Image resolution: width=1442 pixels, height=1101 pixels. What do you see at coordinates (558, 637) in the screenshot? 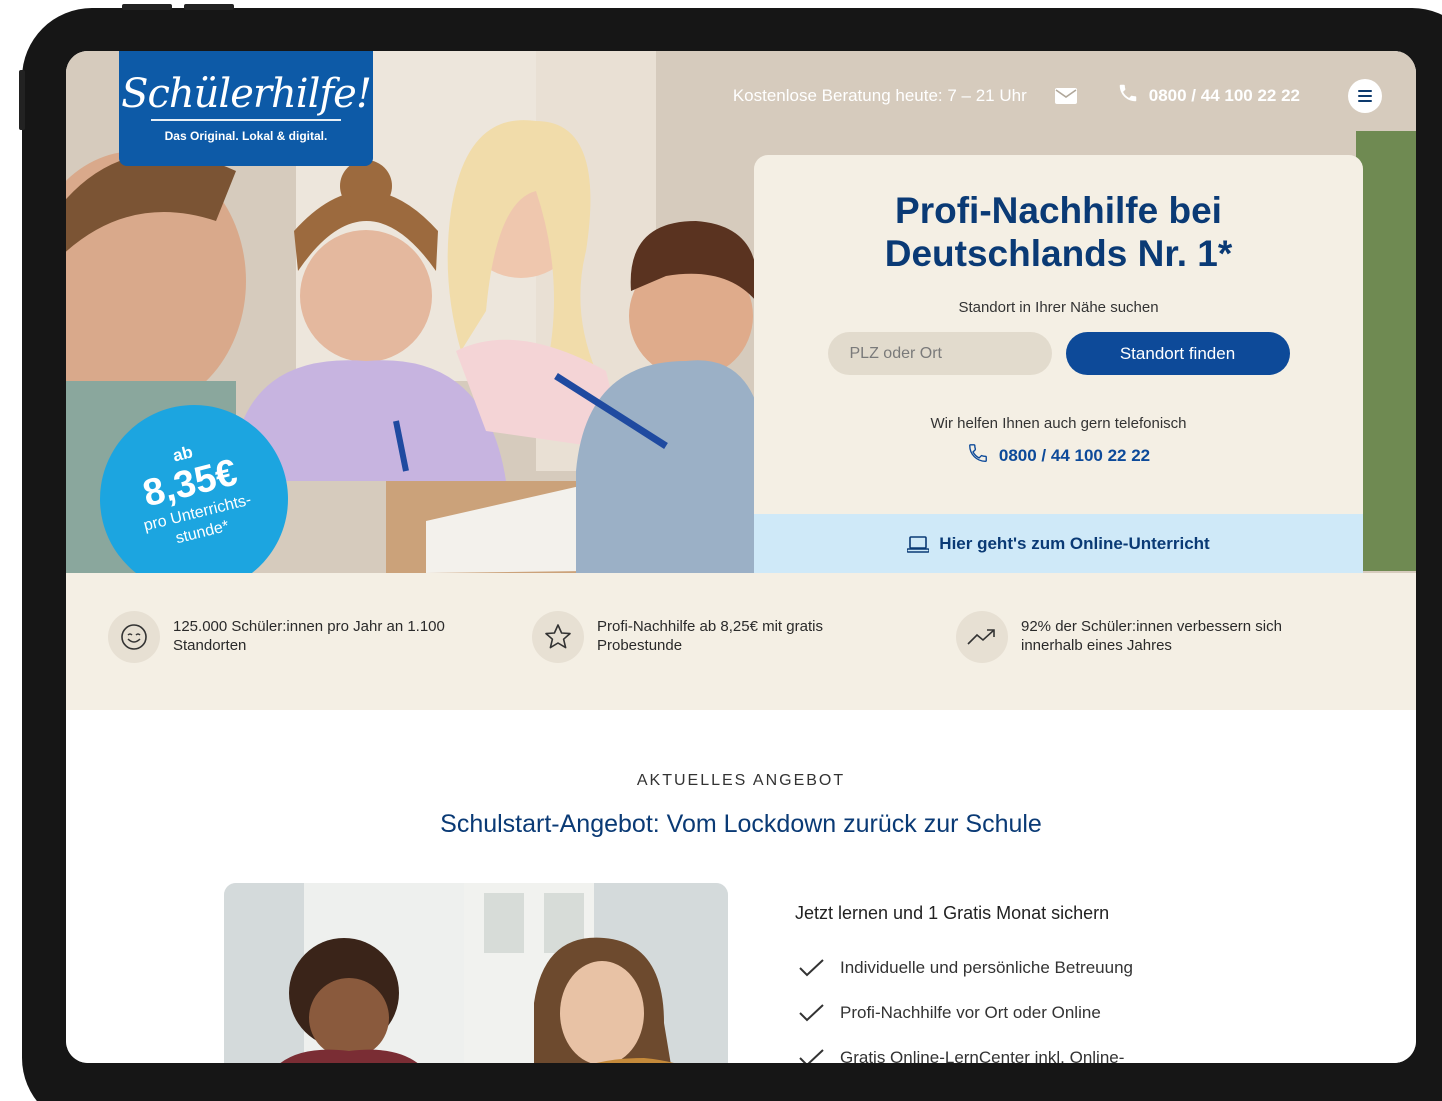
I see `star-icon` at bounding box center [558, 637].